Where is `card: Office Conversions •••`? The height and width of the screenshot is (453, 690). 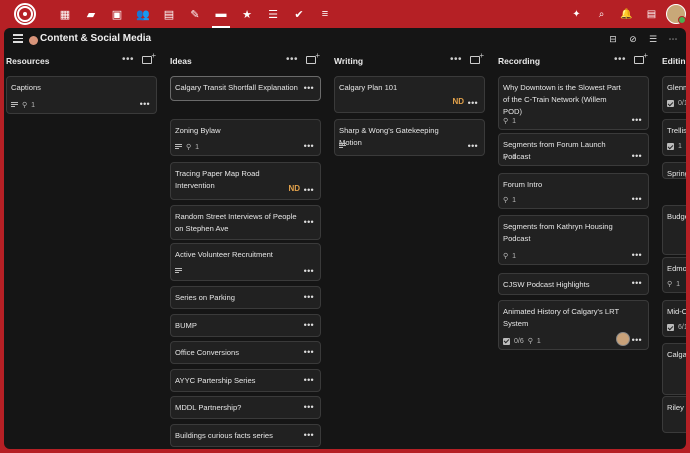 card: Office Conversions ••• is located at coordinates (245, 352).